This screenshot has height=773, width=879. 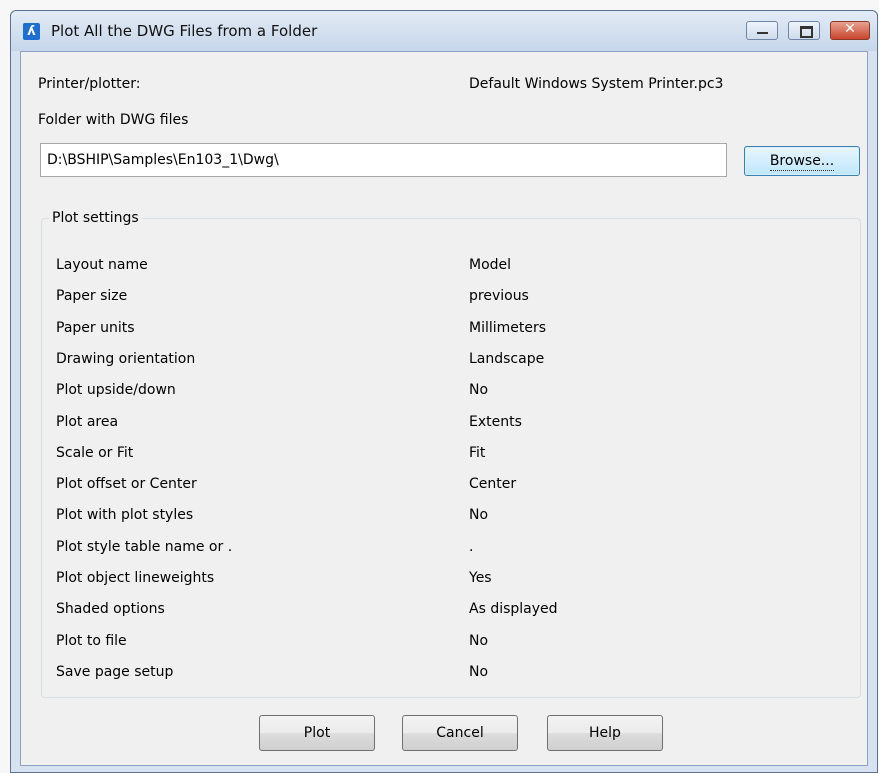 I want to click on setting-value: As displayed, so click(x=513, y=609).